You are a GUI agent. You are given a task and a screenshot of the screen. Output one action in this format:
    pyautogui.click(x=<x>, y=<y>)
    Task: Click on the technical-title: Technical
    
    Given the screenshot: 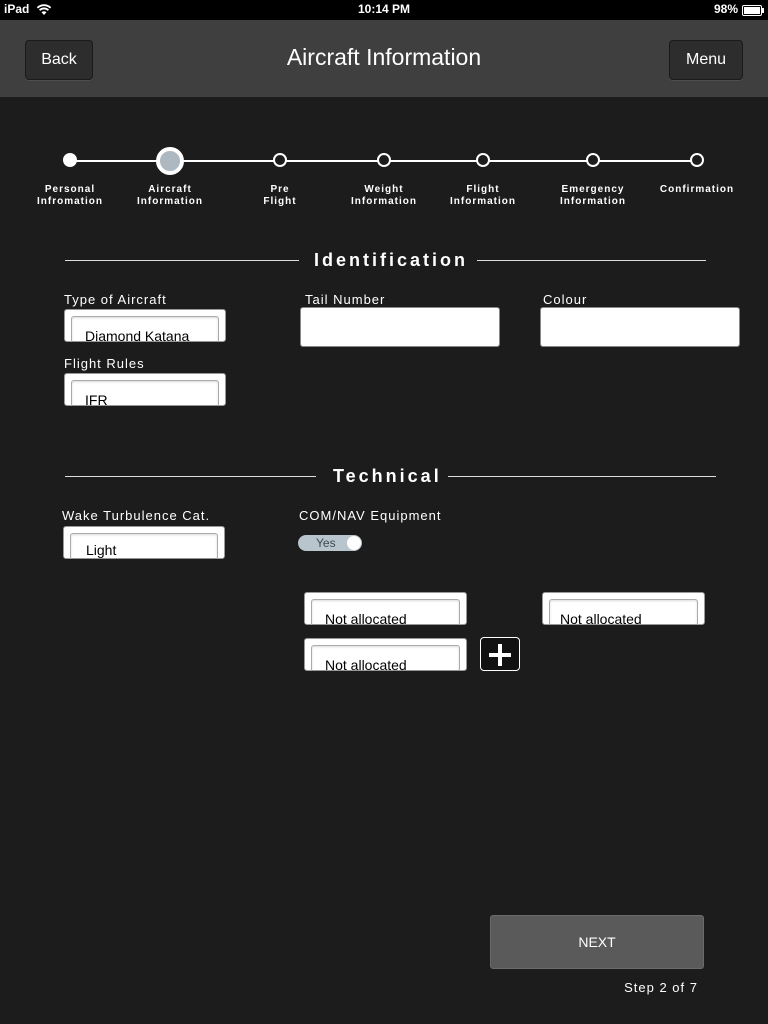 What is the action you would take?
    pyautogui.click(x=387, y=476)
    